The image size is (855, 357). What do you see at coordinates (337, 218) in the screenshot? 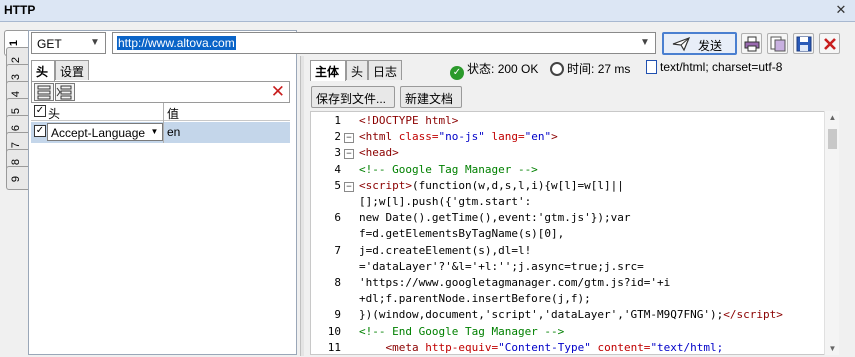
I see `line-number: 6` at bounding box center [337, 218].